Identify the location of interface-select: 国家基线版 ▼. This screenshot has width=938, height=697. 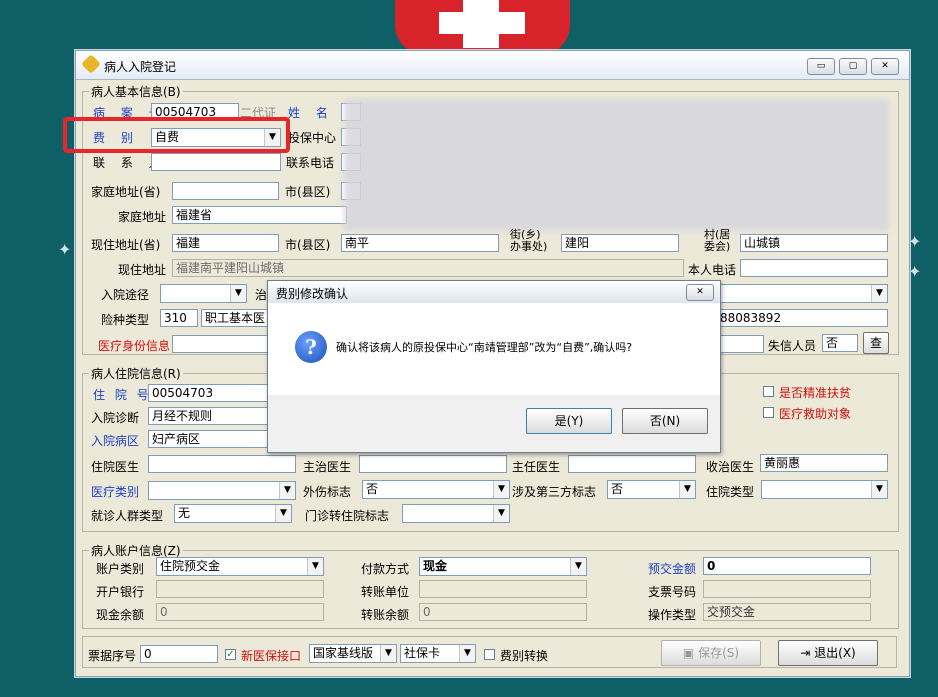
(353, 653).